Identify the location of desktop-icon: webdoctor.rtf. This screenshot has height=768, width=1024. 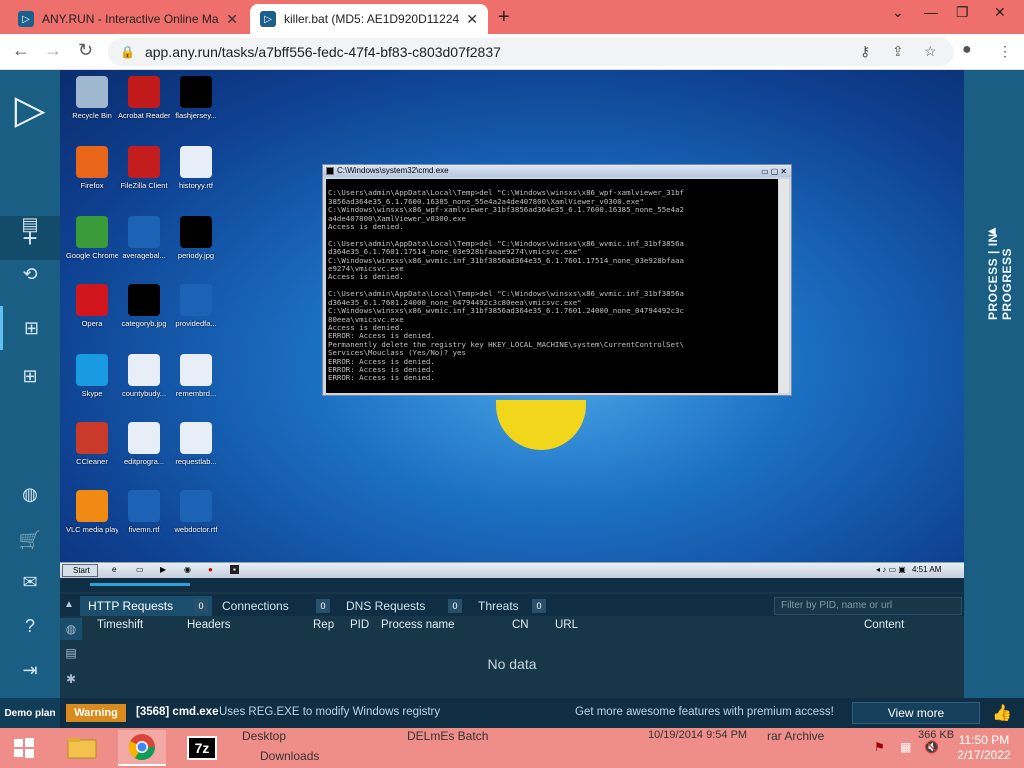
(196, 512).